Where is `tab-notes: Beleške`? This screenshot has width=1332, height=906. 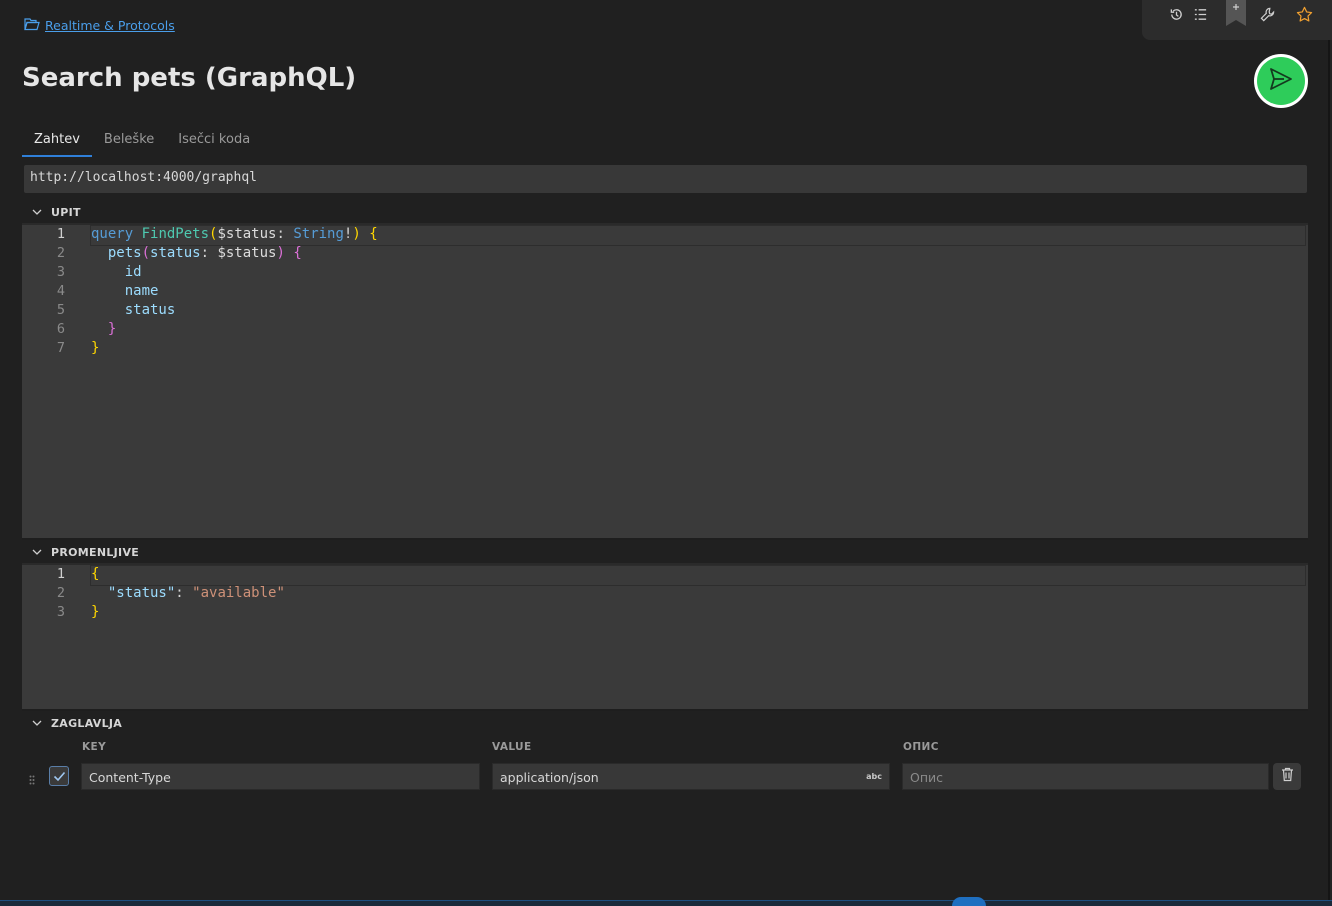 tab-notes: Beleške is located at coordinates (129, 142).